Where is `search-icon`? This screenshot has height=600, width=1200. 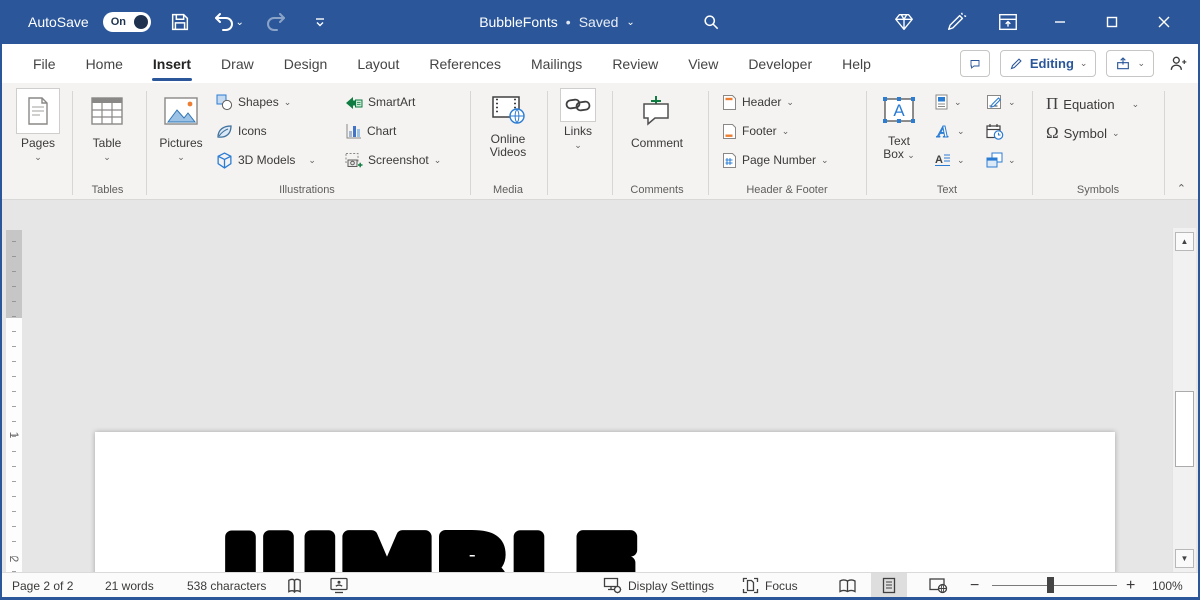 search-icon is located at coordinates (711, 22).